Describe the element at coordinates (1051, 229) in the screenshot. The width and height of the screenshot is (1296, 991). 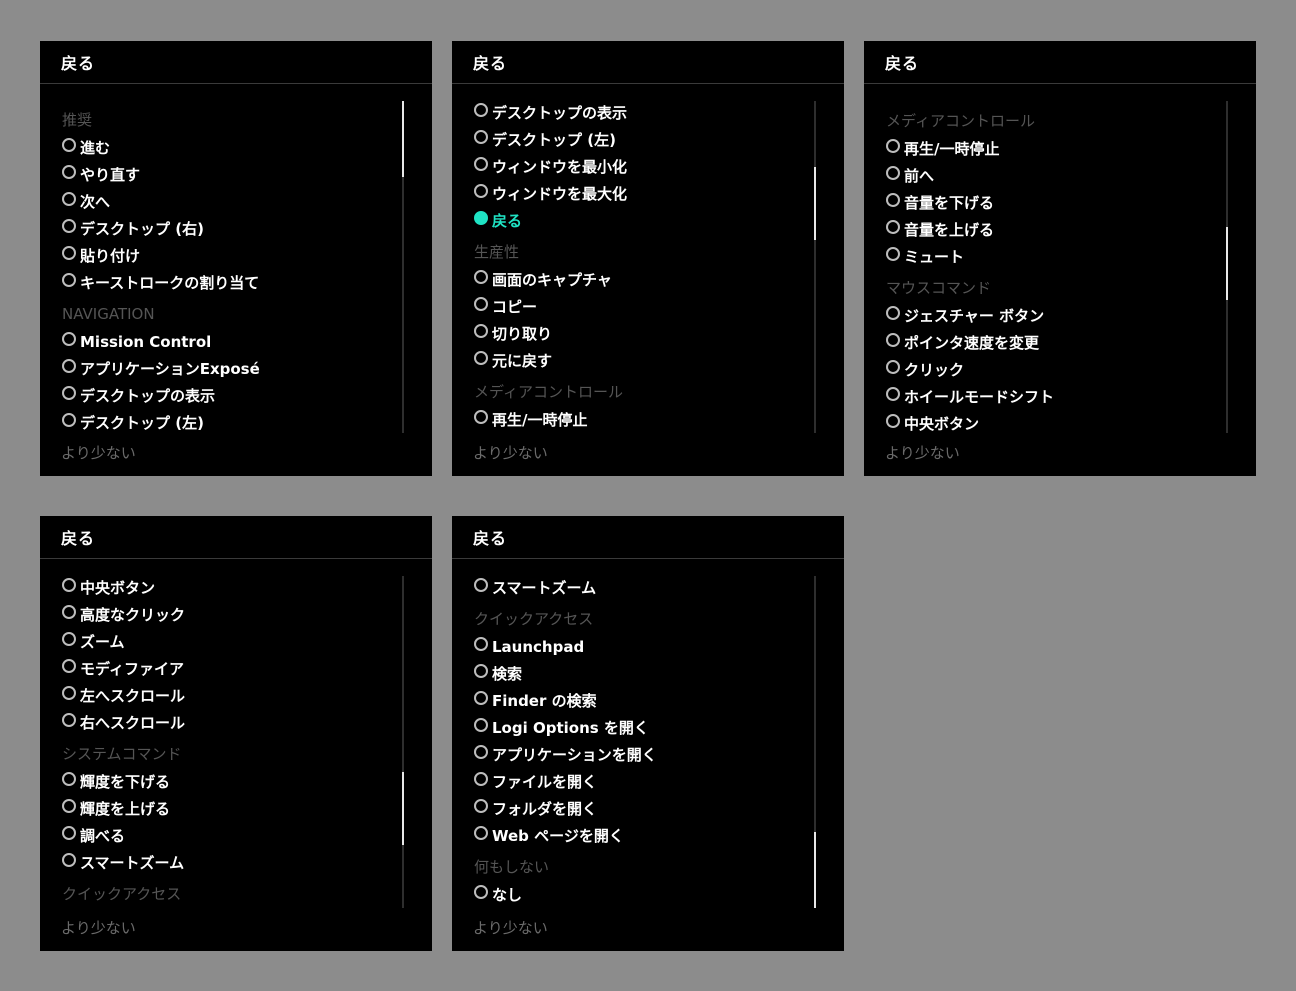
I see `action-option: 音量を上げる` at that location.